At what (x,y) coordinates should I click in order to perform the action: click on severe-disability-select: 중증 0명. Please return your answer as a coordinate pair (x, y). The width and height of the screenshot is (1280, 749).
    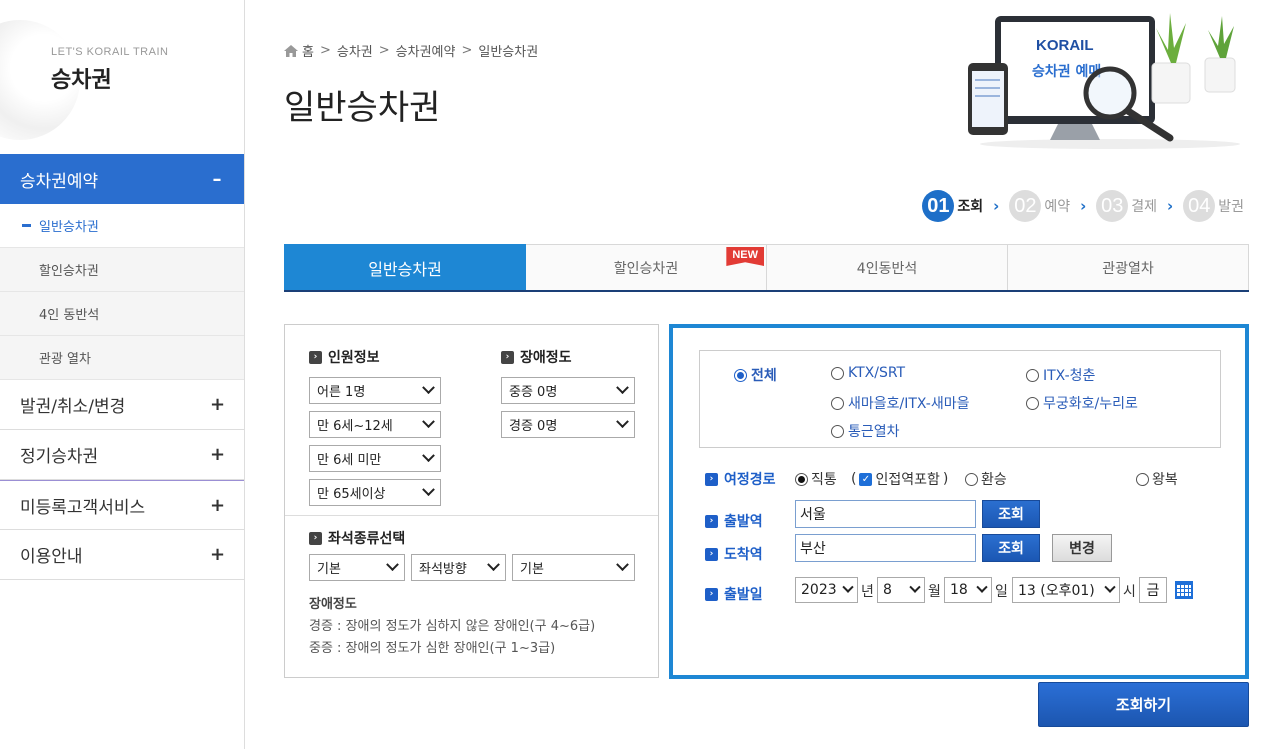
    Looking at the image, I should click on (568, 390).